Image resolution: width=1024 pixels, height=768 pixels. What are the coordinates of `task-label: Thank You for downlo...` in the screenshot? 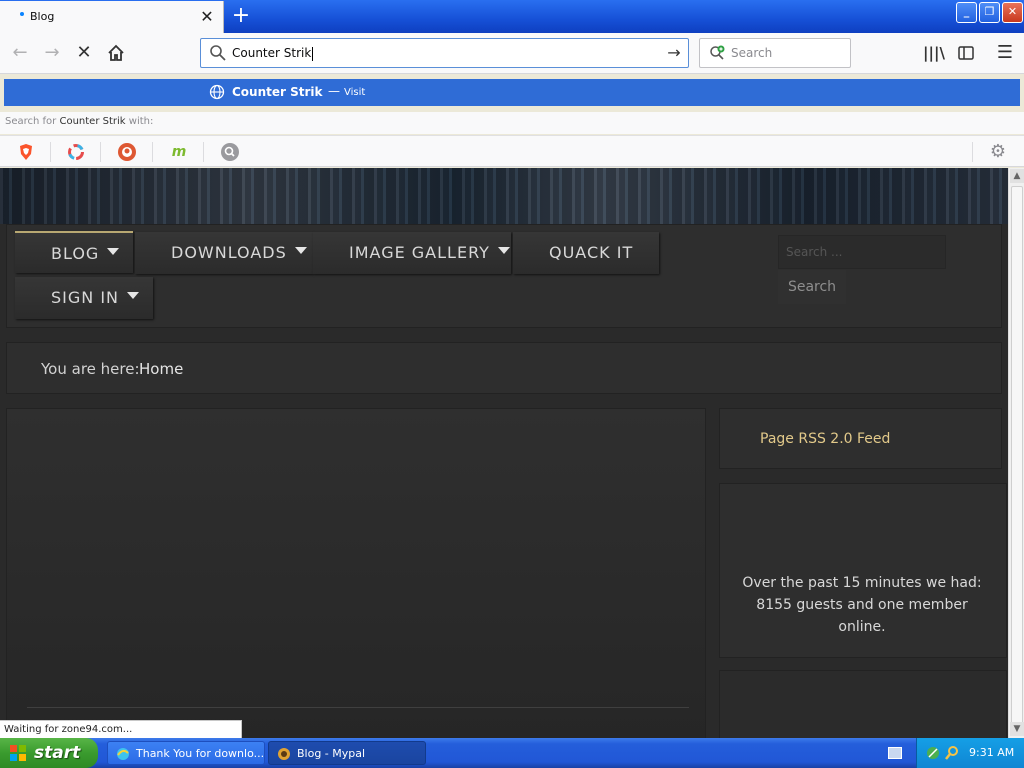 It's located at (200, 753).